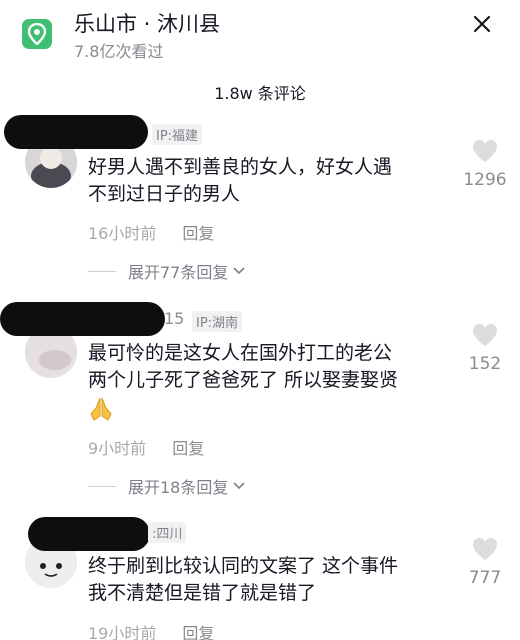  I want to click on location-title: 乐山市 · 沐川县, so click(147, 23).